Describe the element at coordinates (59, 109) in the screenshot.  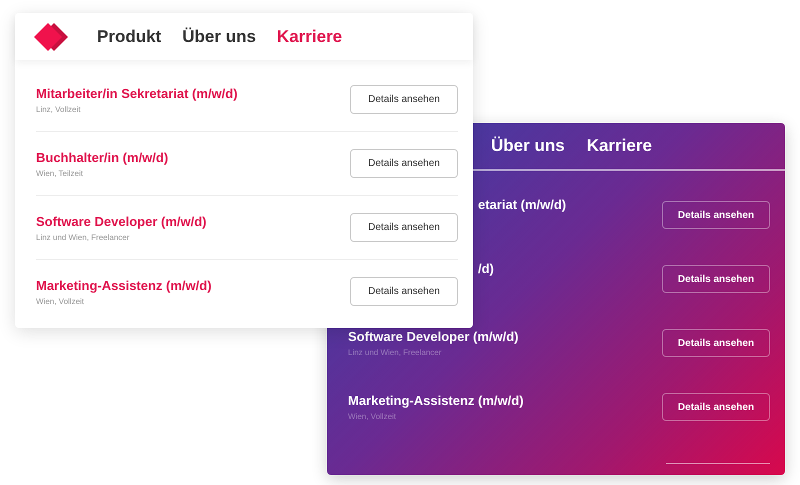
I see `job-meta: Linz, Vollzeit` at that location.